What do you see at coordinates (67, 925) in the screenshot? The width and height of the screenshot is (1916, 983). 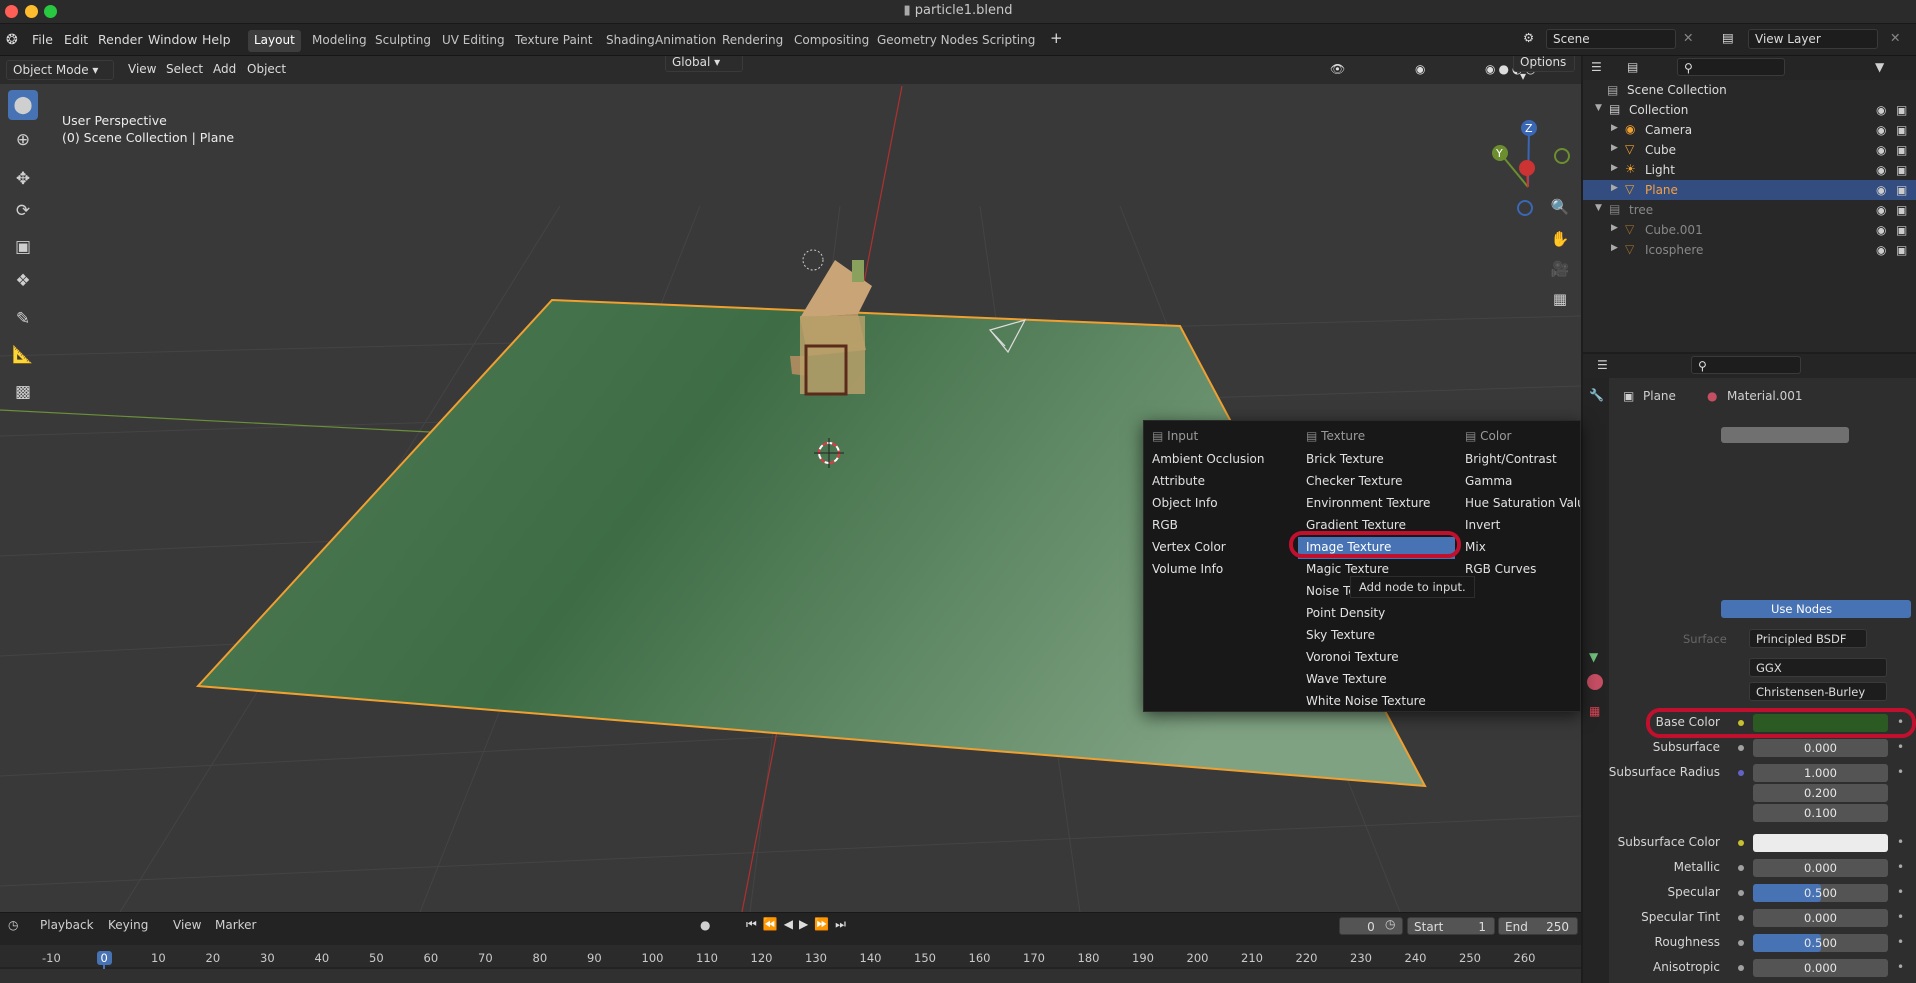 I see `timeline-menu-playback: Playback` at bounding box center [67, 925].